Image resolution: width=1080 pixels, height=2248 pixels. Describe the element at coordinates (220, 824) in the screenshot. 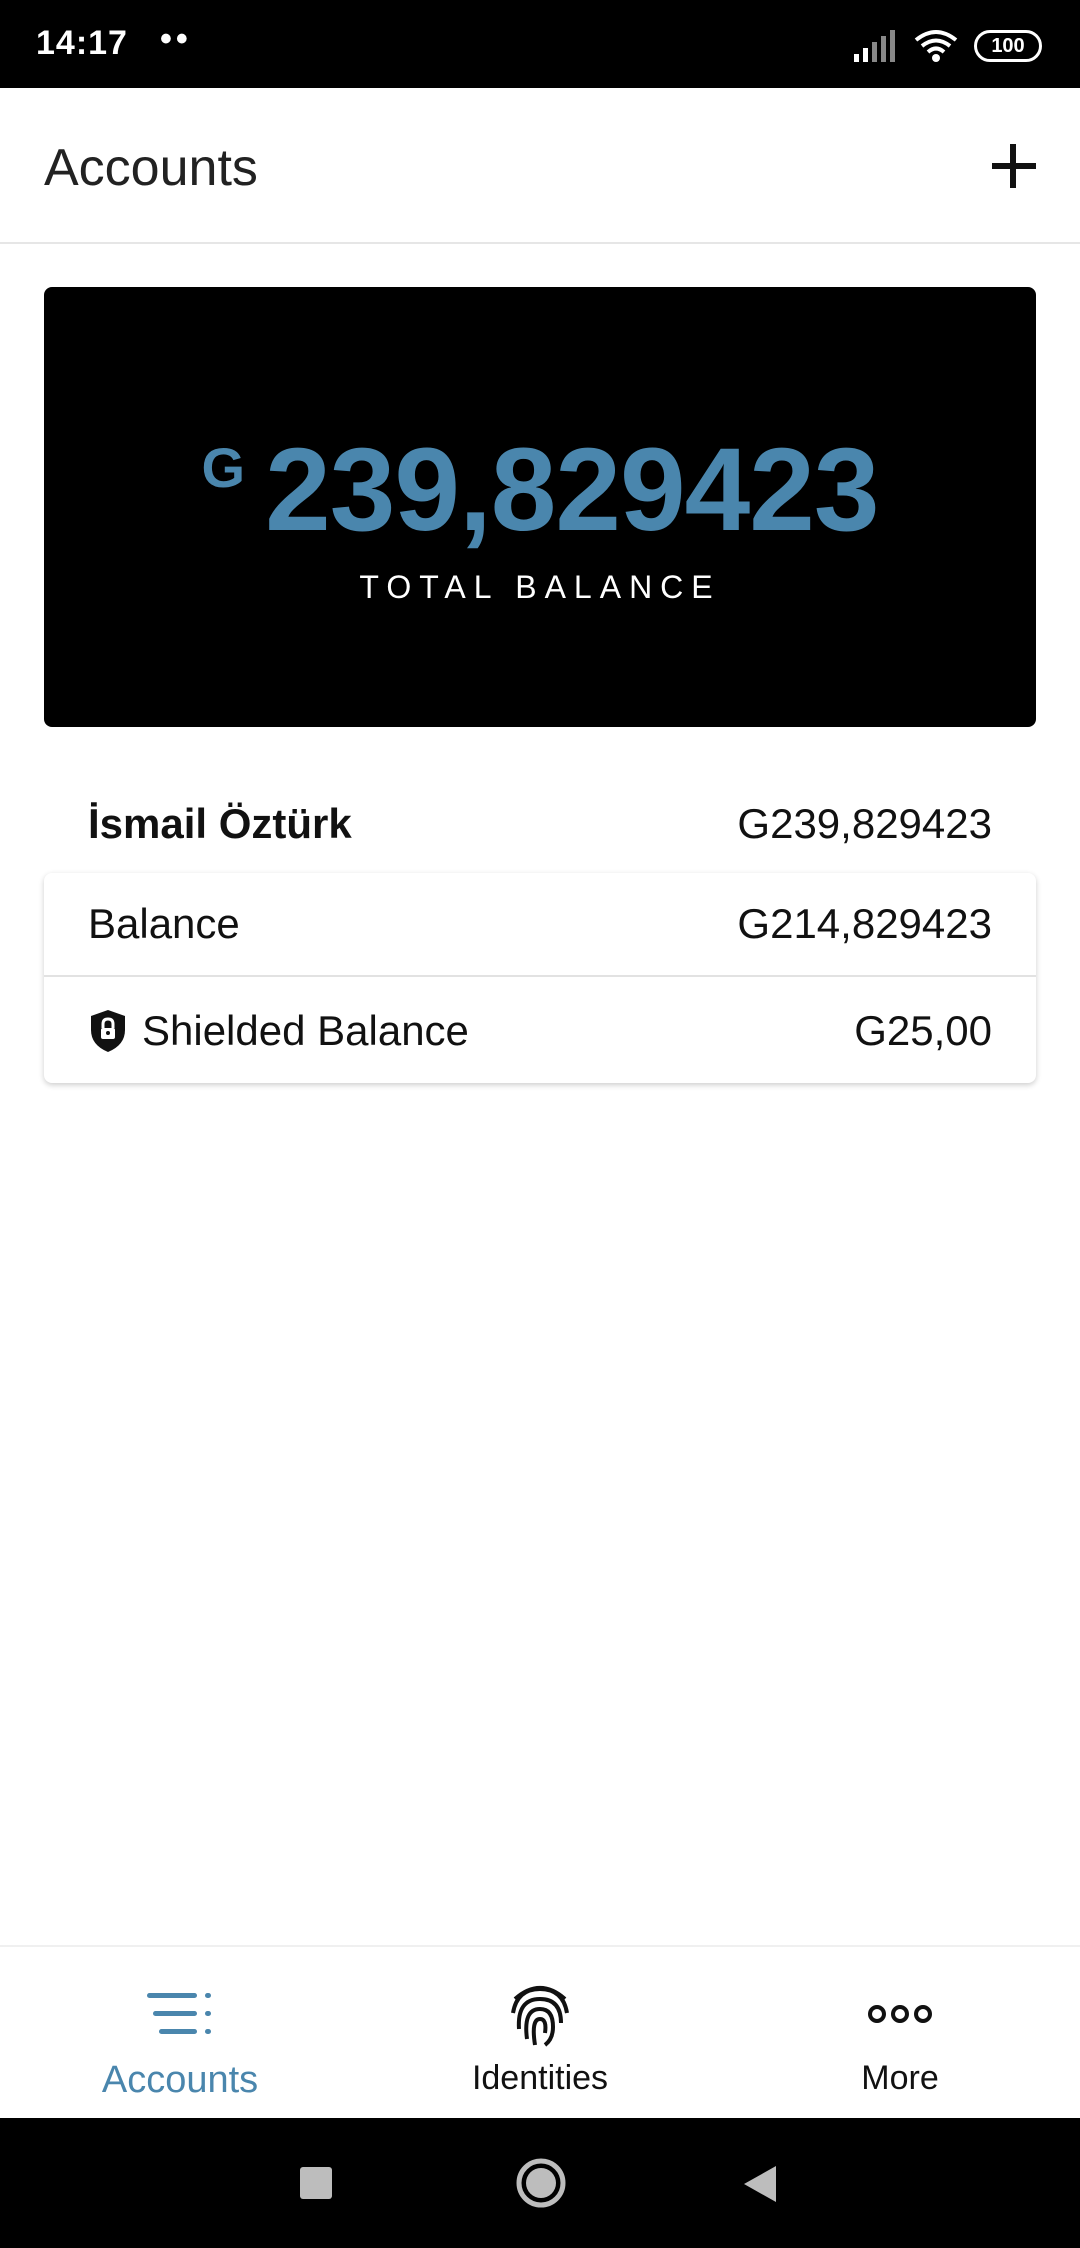

I see `account-name: İsmail Öztürk` at that location.